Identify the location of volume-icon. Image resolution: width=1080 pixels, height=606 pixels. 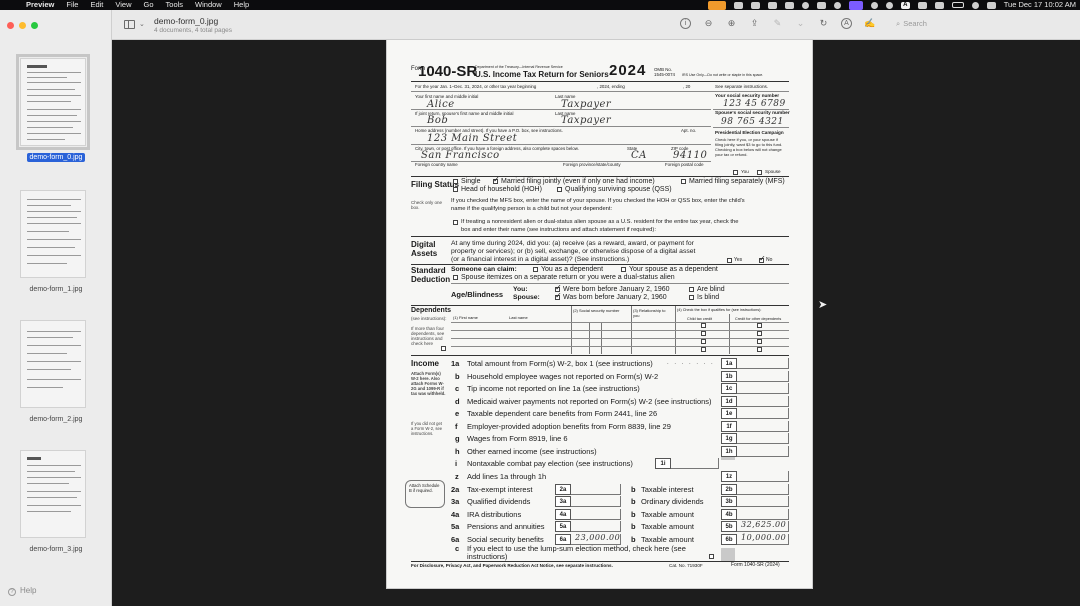
(889, 5).